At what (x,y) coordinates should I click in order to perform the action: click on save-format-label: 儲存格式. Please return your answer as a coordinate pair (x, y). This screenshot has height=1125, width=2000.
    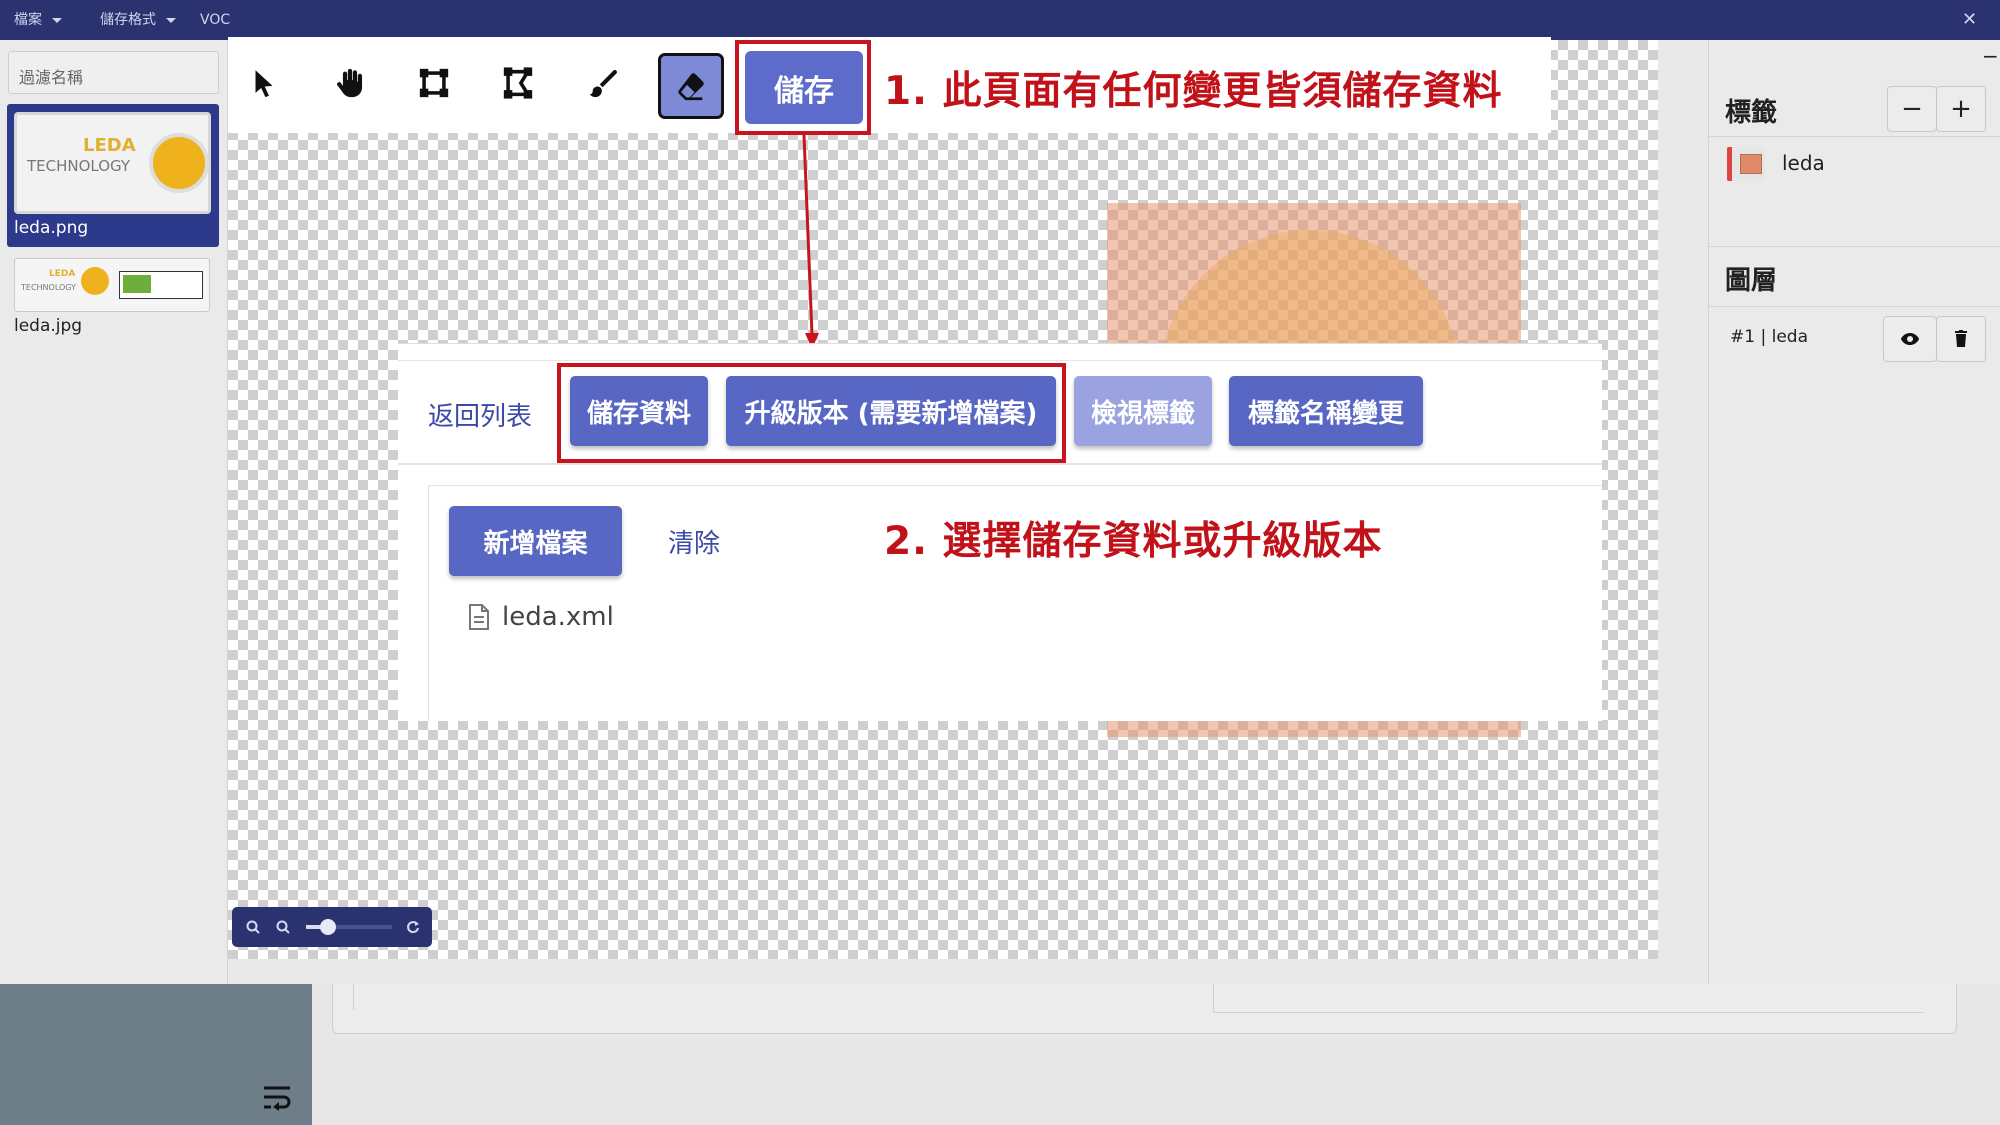
    Looking at the image, I should click on (128, 20).